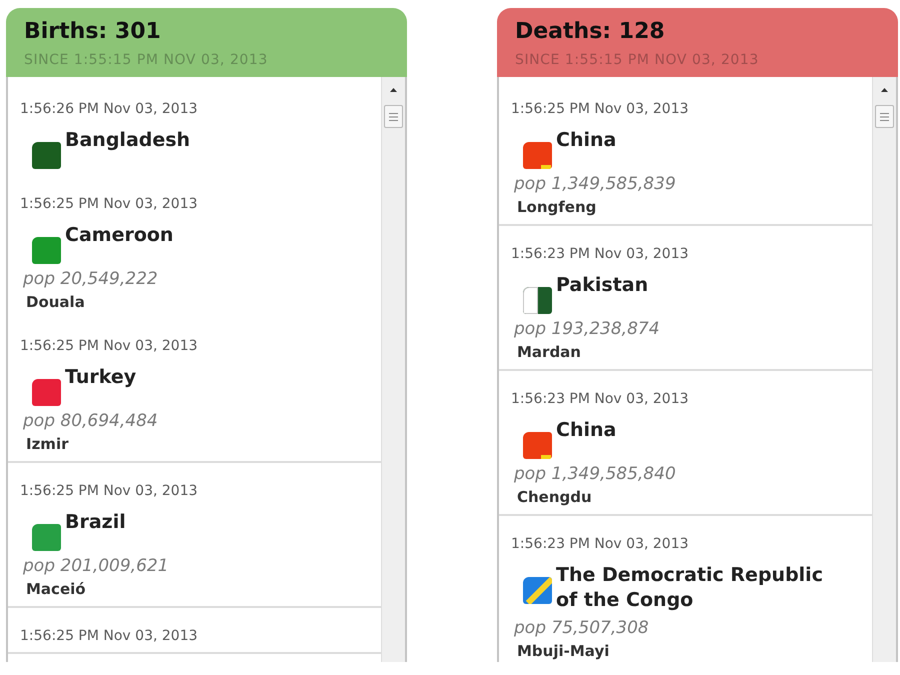 This screenshot has height=675, width=900. Describe the element at coordinates (119, 235) in the screenshot. I see `country-name: Cameroon` at that location.